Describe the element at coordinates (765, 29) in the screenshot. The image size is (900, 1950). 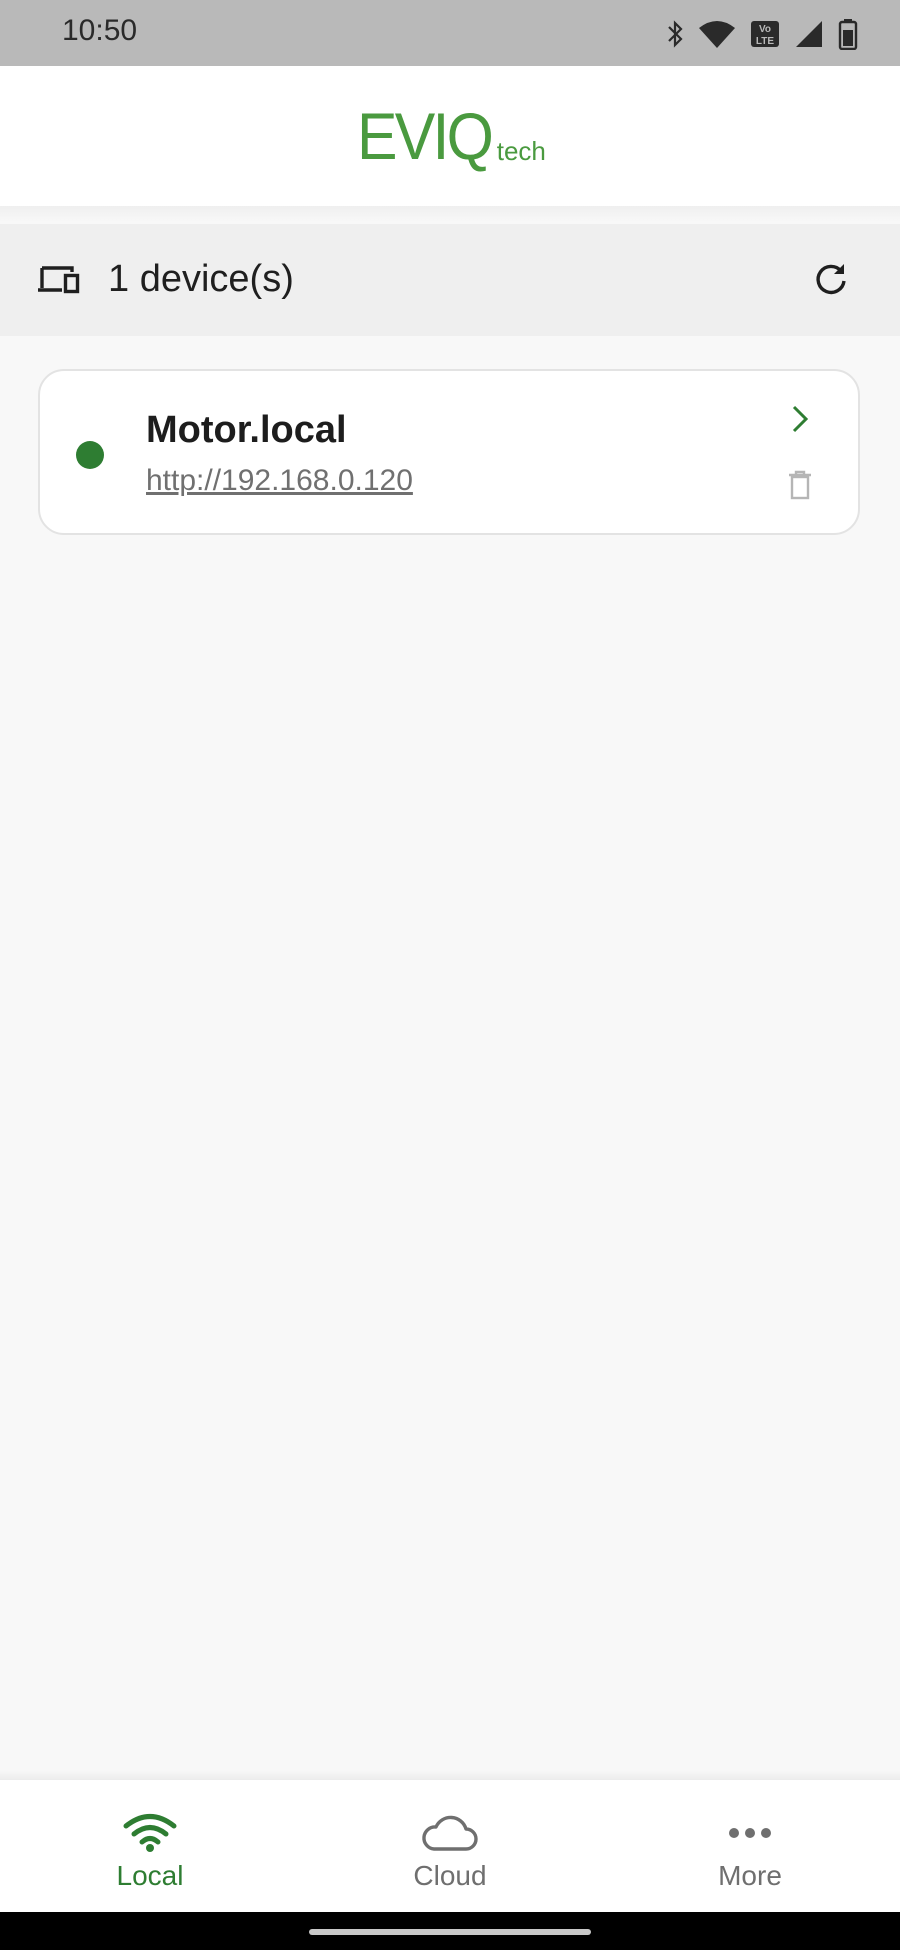
I see `svg-text: Vo` at that location.